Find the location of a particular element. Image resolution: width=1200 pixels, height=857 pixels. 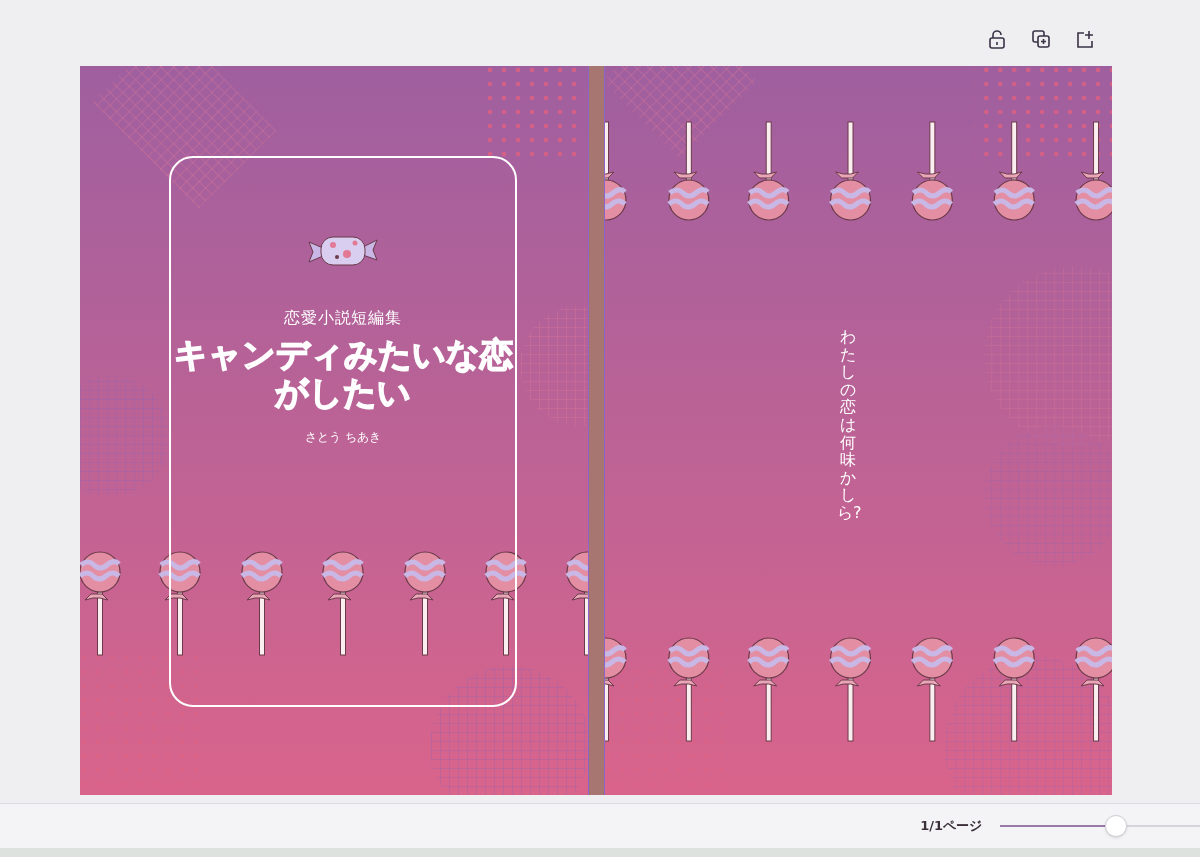

add-page-icon is located at coordinates (1085, 39).